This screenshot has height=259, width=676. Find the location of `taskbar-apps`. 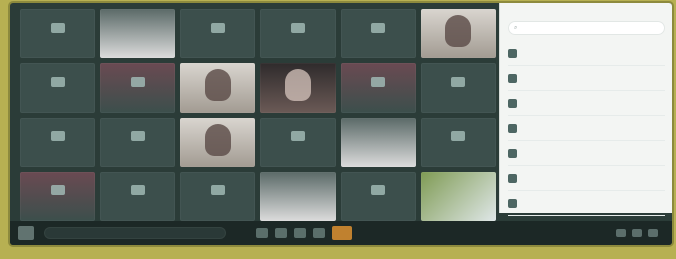

taskbar-apps is located at coordinates (304, 233).